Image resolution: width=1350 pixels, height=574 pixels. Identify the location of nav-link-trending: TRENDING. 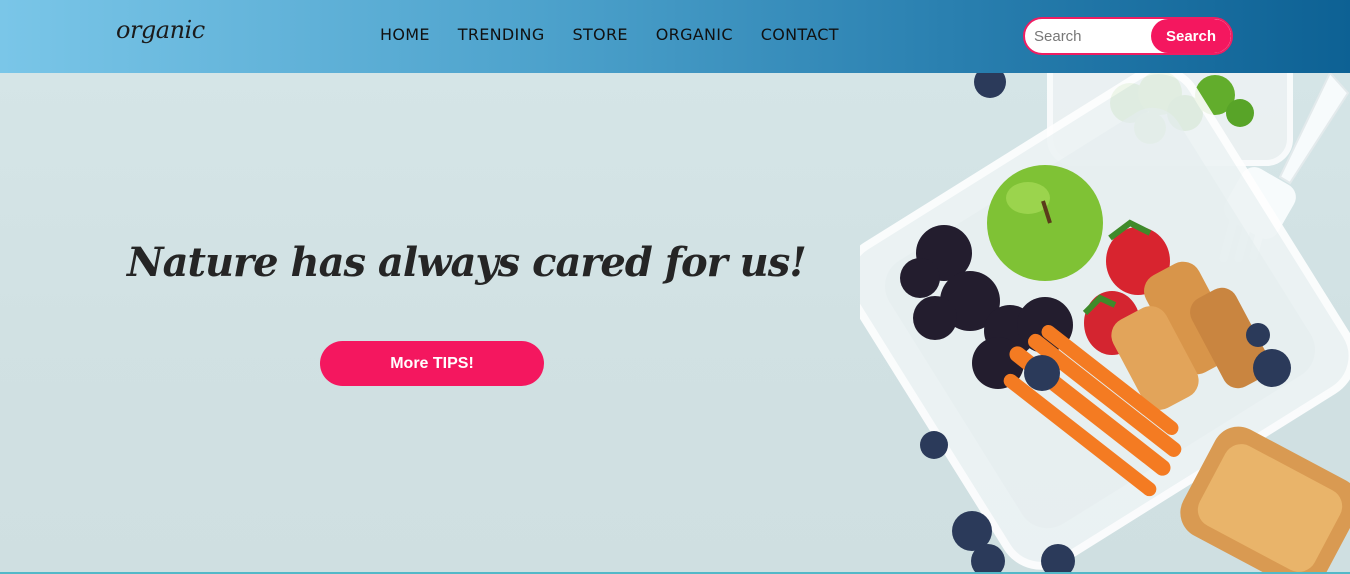
(501, 34).